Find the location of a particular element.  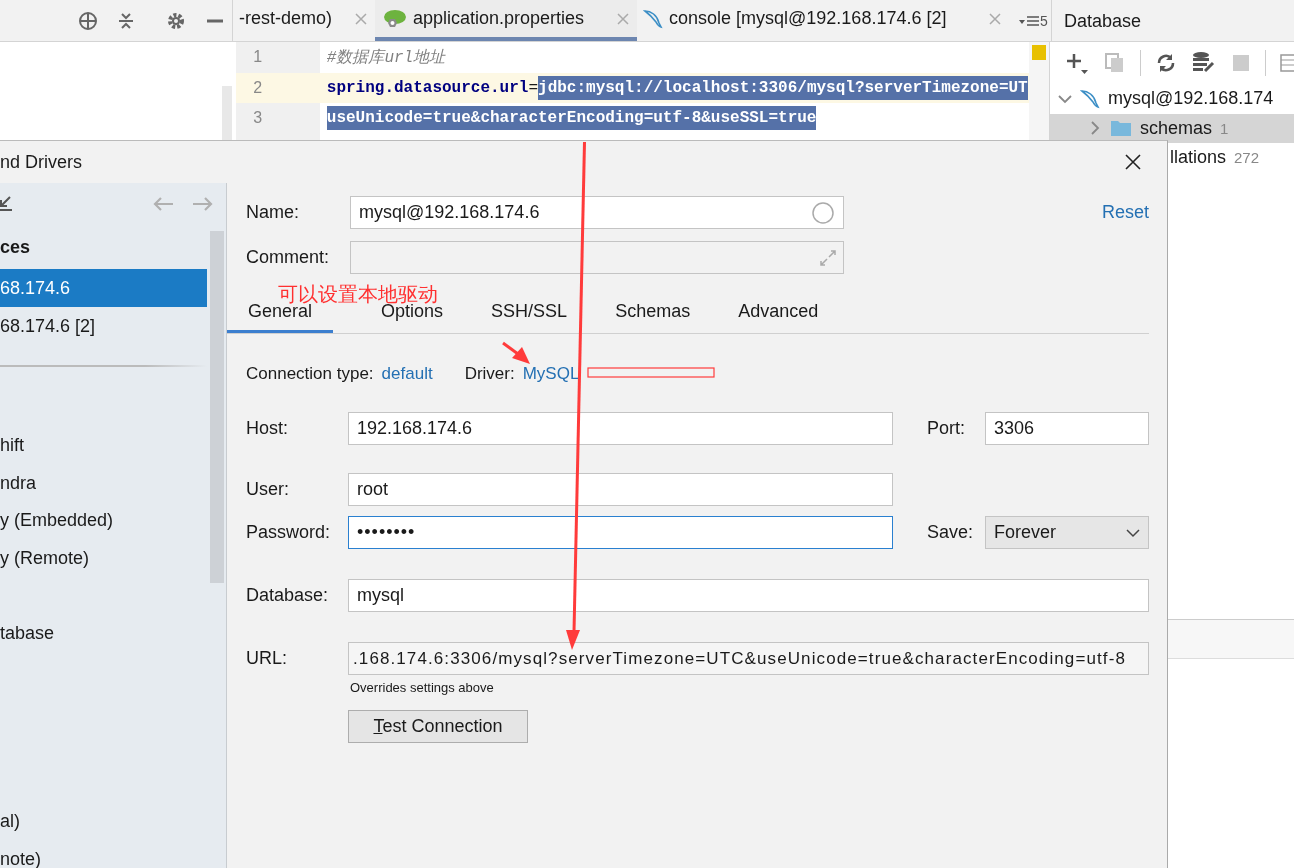

field-label: User: is located at coordinates (268, 489).